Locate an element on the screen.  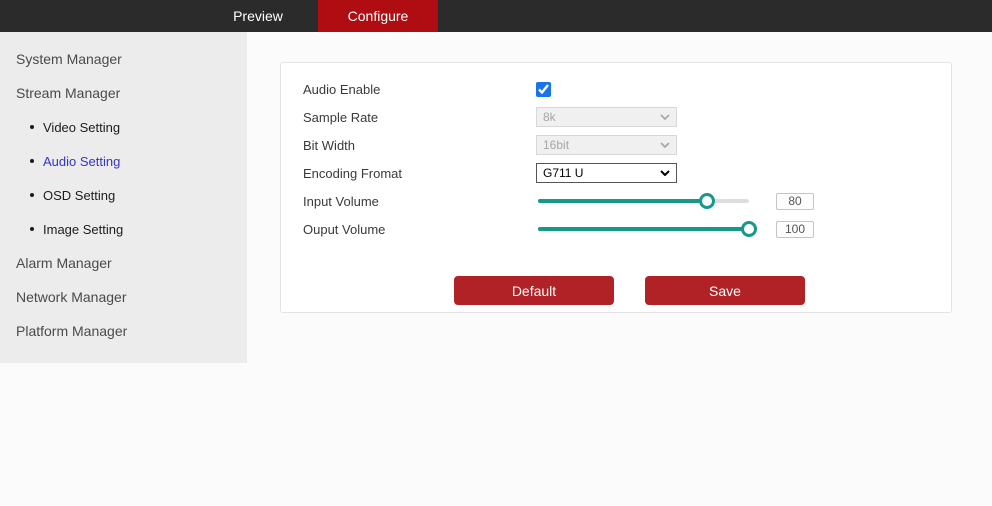
output-volume-slider is located at coordinates (647, 229).